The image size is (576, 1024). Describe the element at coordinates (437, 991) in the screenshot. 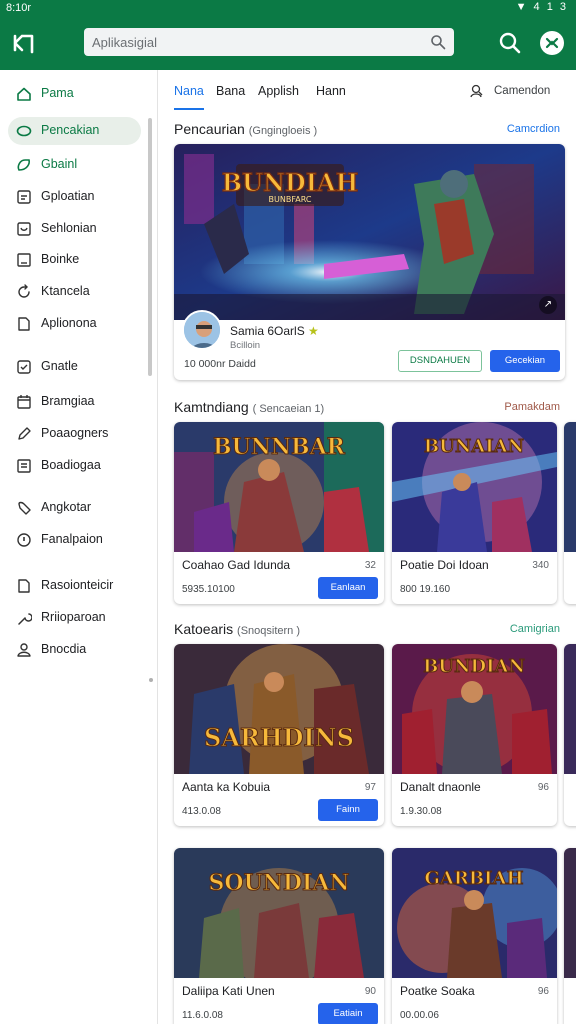

I see `game-title: Poatke Soaka` at that location.